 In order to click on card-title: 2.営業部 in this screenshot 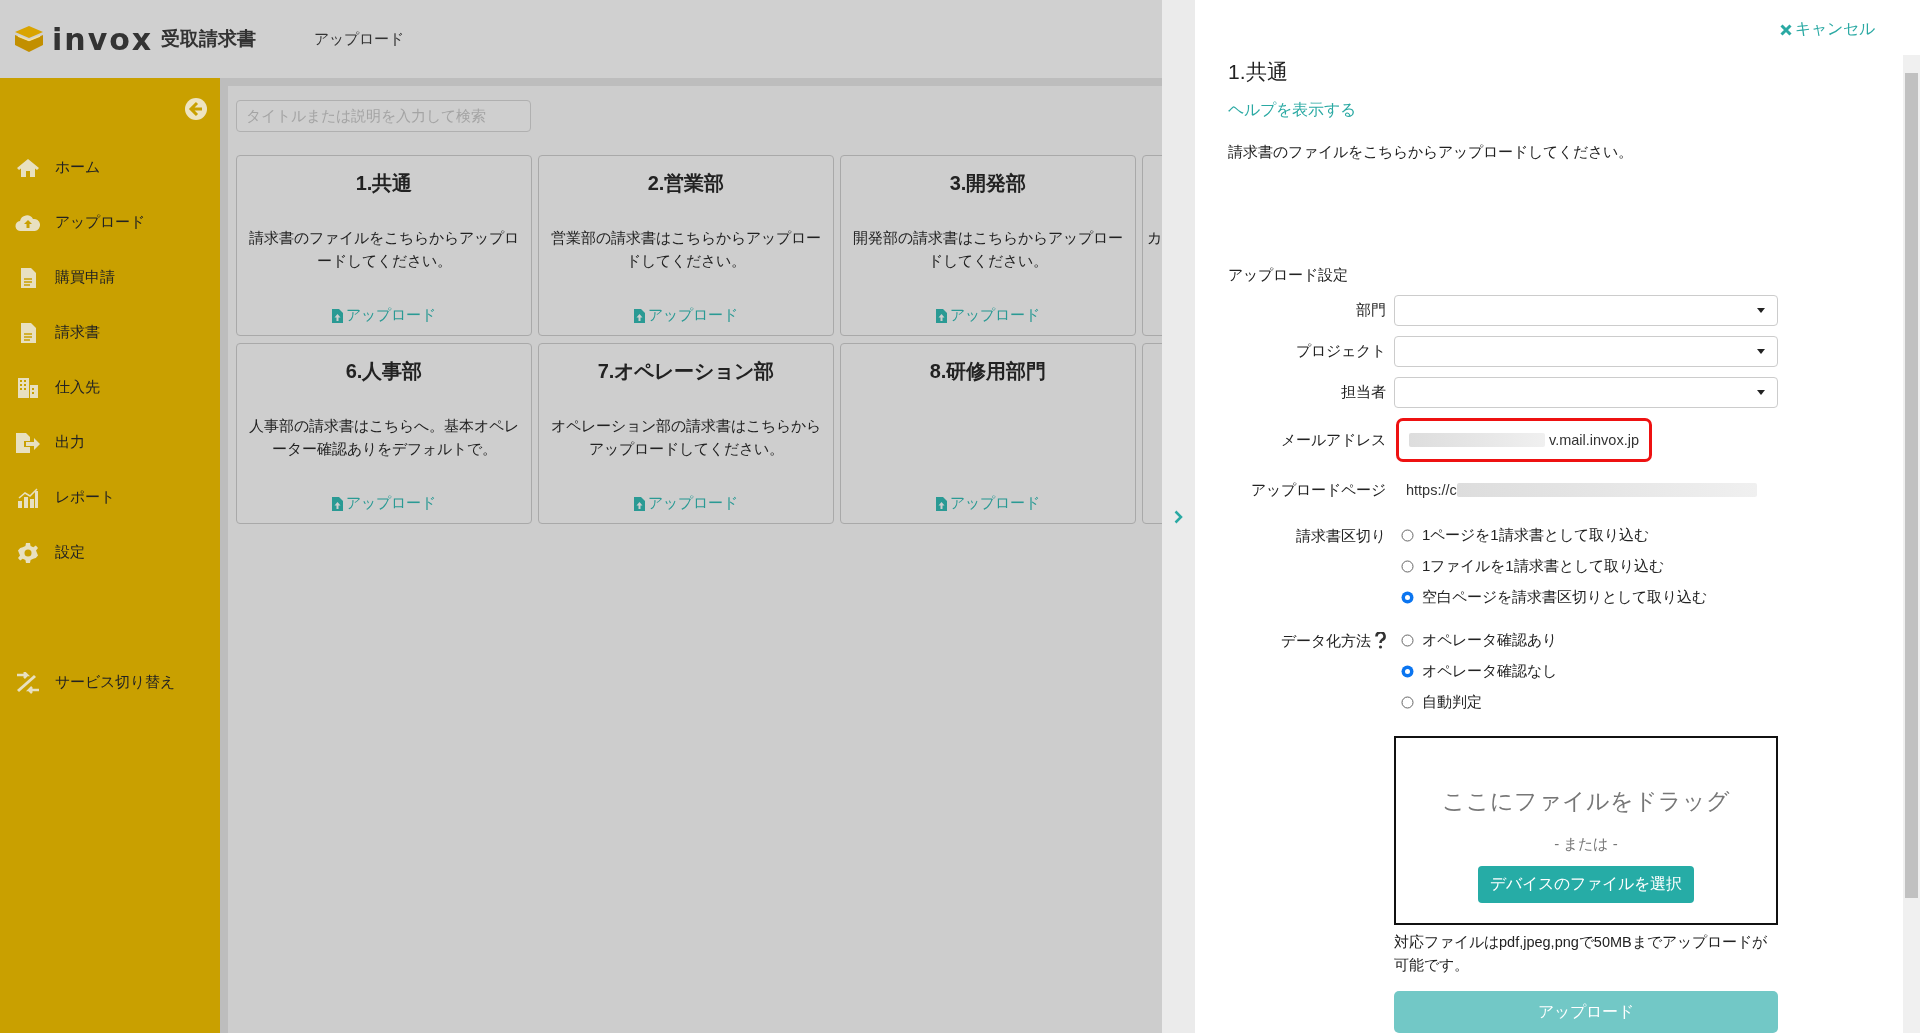, I will do `click(686, 183)`.